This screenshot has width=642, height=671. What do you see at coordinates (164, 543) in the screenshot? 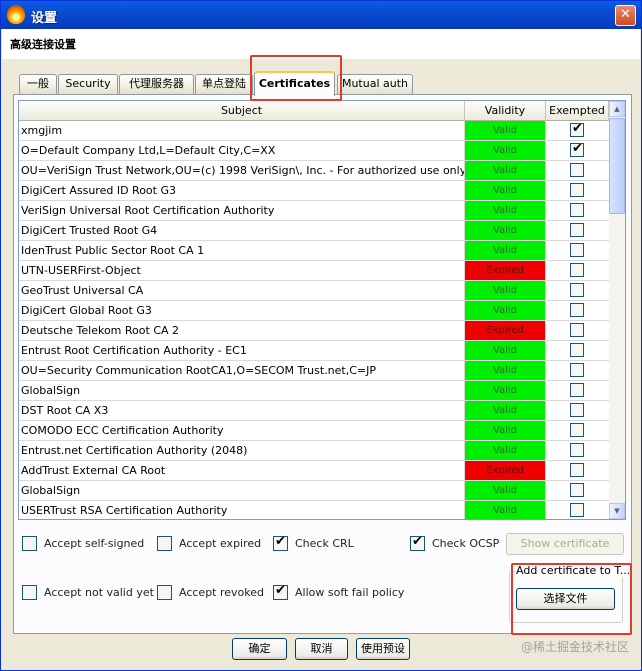
I see `accept-expired-checkbox` at bounding box center [164, 543].